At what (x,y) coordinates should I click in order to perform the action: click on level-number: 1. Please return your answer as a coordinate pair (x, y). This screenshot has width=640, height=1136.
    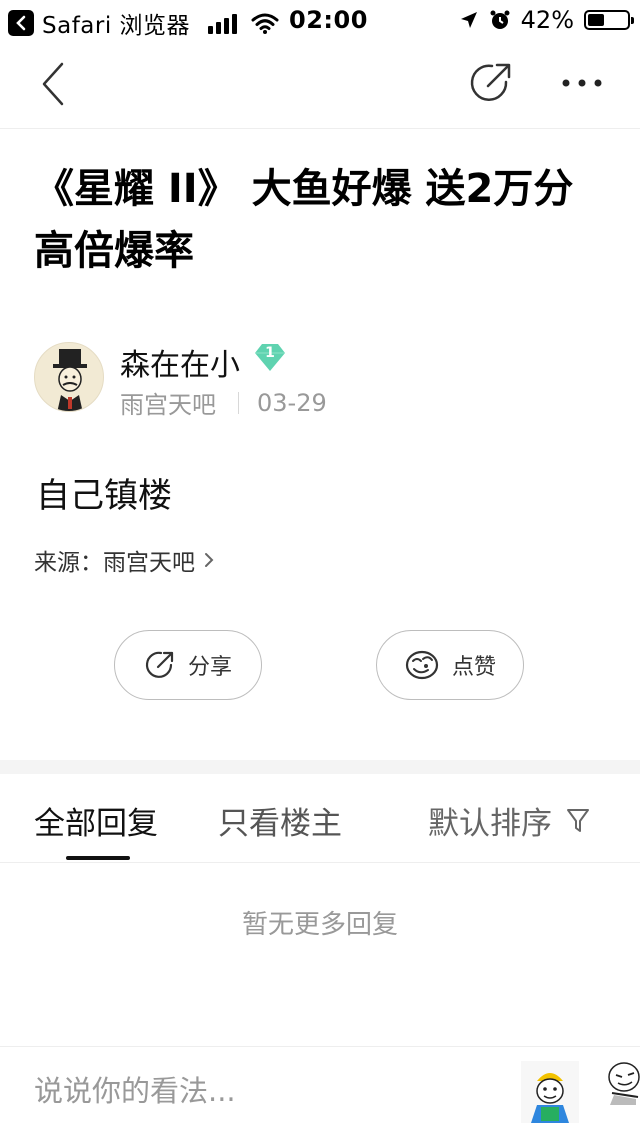
    Looking at the image, I should click on (270, 353).